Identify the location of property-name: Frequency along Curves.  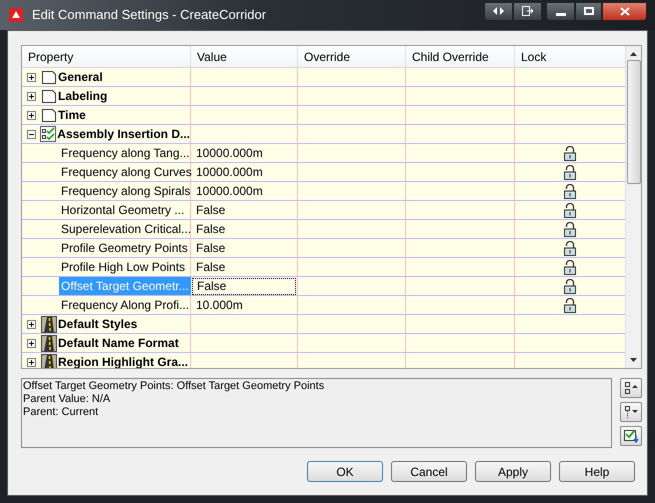
(126, 172).